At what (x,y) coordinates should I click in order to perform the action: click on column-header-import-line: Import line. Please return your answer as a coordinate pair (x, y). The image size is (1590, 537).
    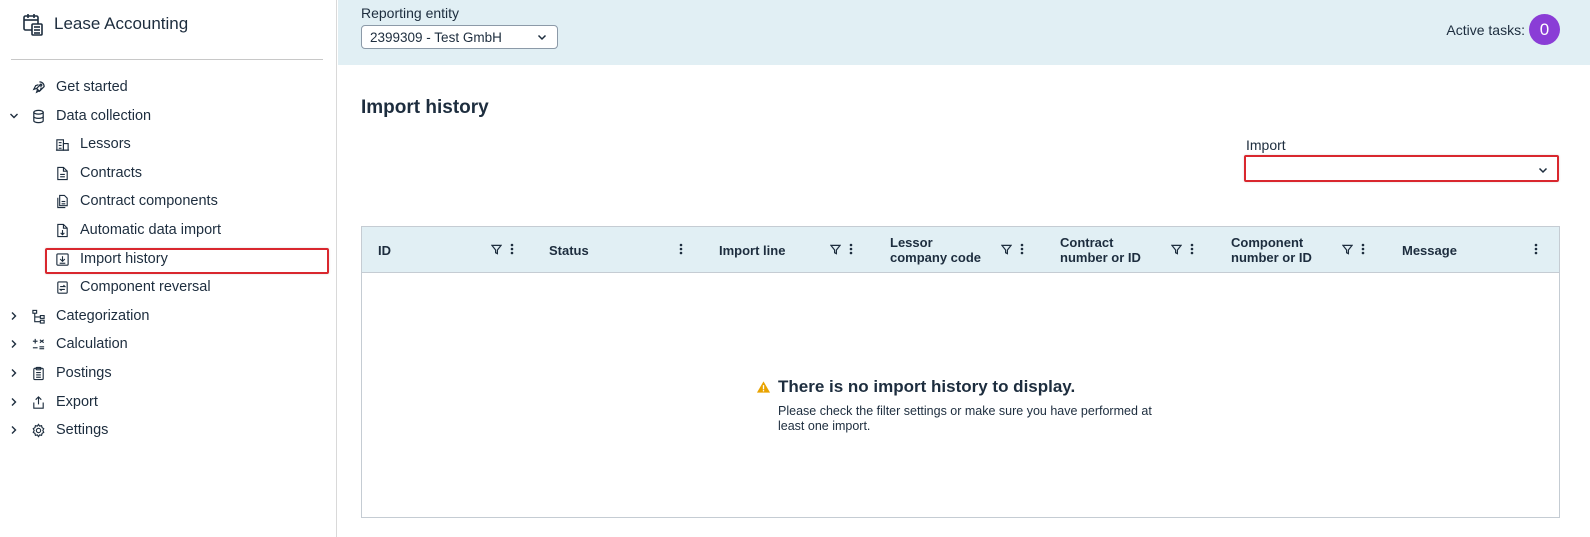
    Looking at the image, I should click on (794, 250).